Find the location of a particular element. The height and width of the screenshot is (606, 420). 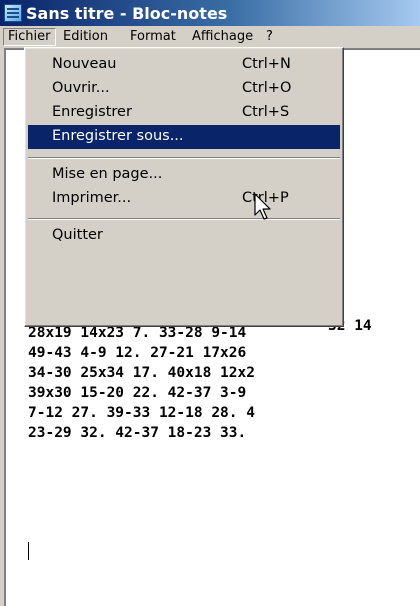

title-bar: Sans titre - Bloc-notes is located at coordinates (210, 13).